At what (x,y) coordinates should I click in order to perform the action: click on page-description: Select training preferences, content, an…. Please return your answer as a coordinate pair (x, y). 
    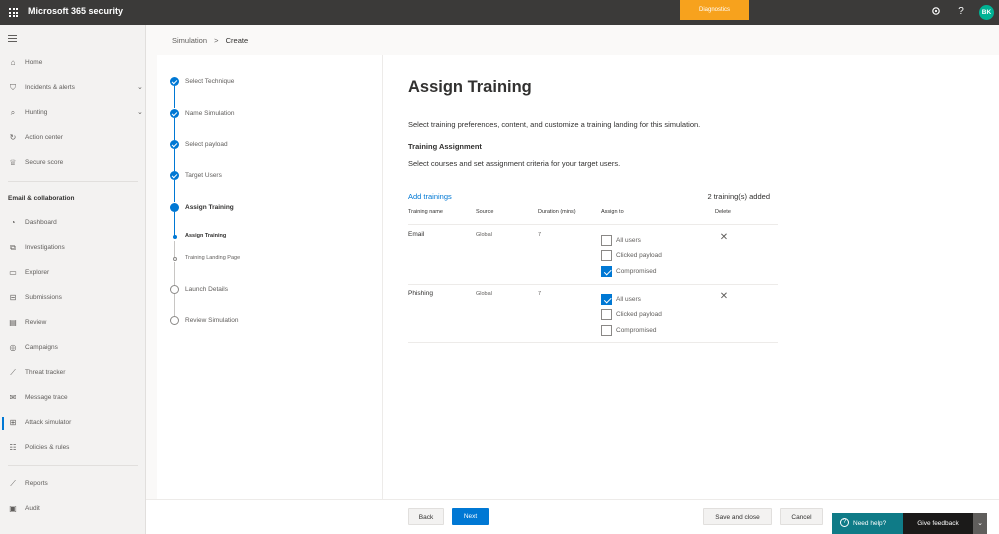
    Looking at the image, I should click on (554, 124).